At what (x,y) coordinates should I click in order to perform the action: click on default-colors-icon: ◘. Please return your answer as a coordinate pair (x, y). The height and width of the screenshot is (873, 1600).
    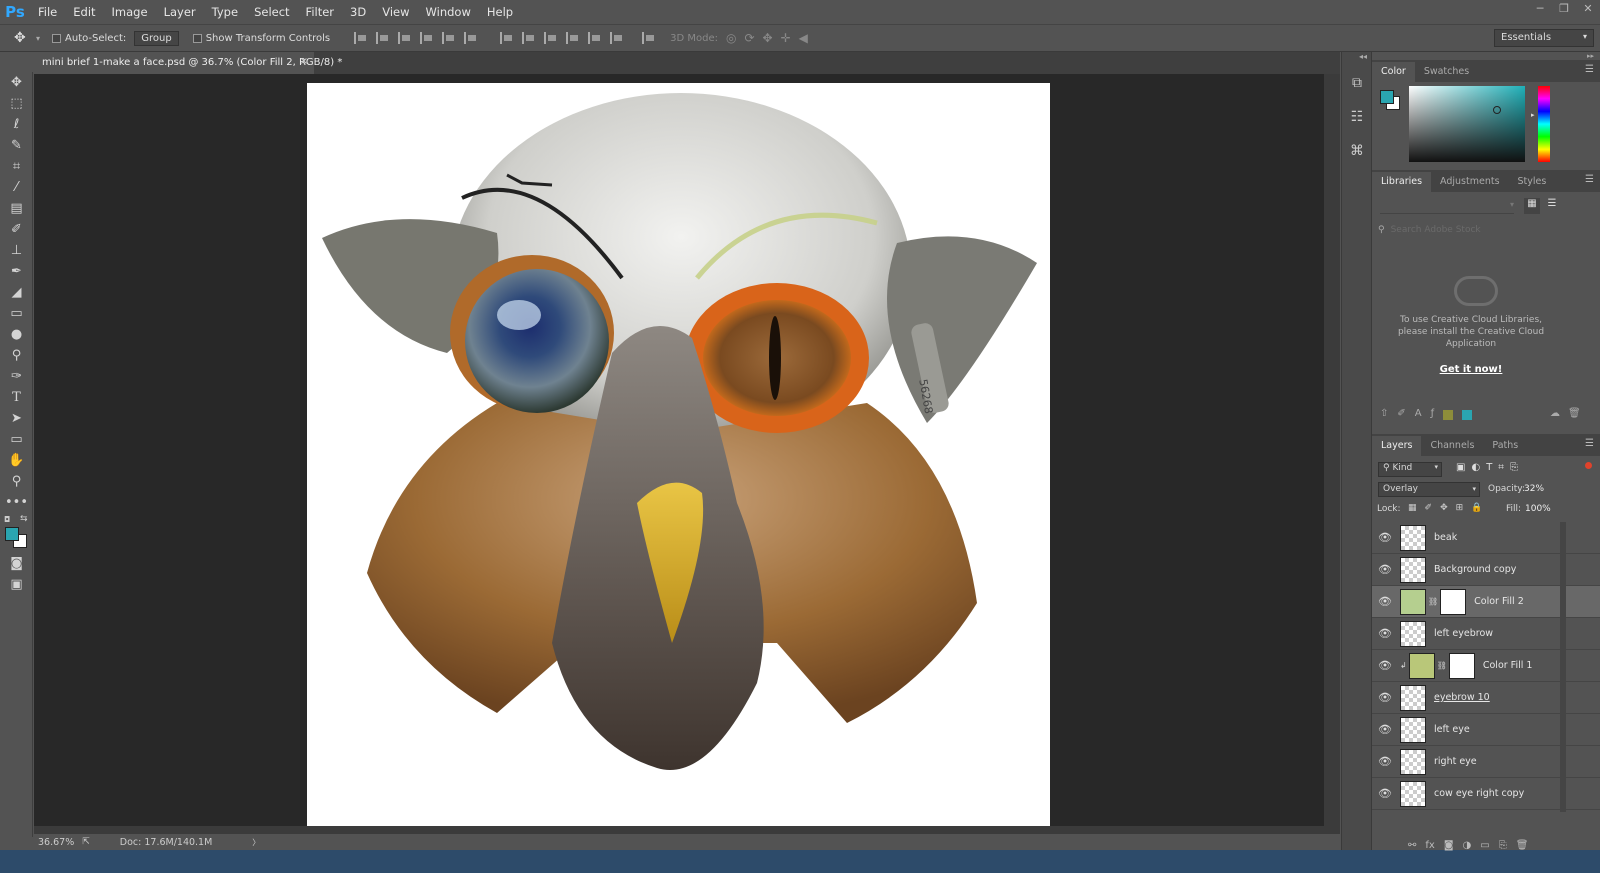
    Looking at the image, I should click on (7, 519).